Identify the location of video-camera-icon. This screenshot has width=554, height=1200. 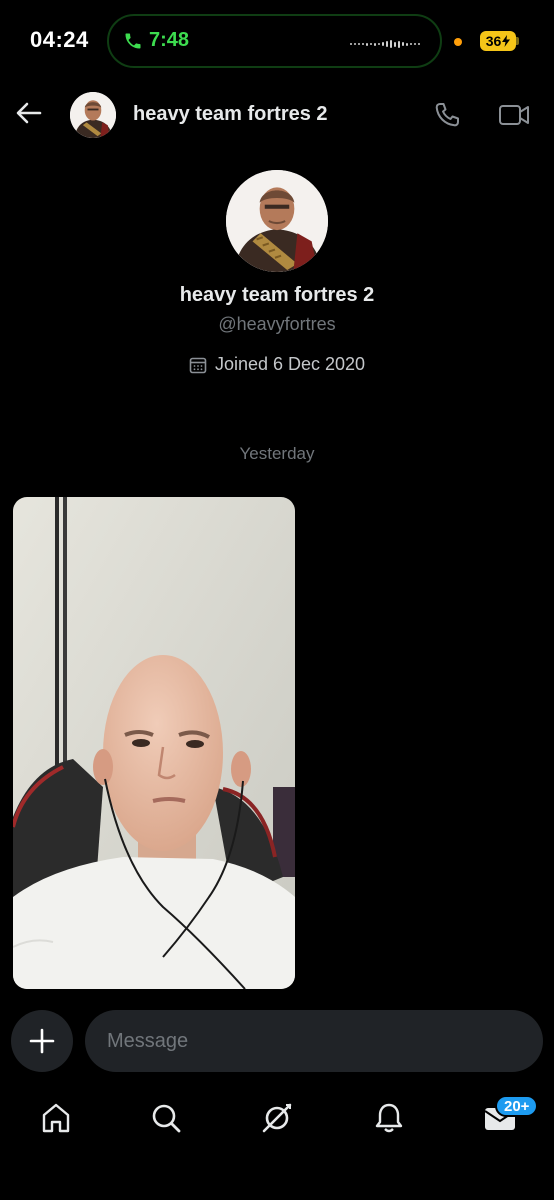
(514, 115).